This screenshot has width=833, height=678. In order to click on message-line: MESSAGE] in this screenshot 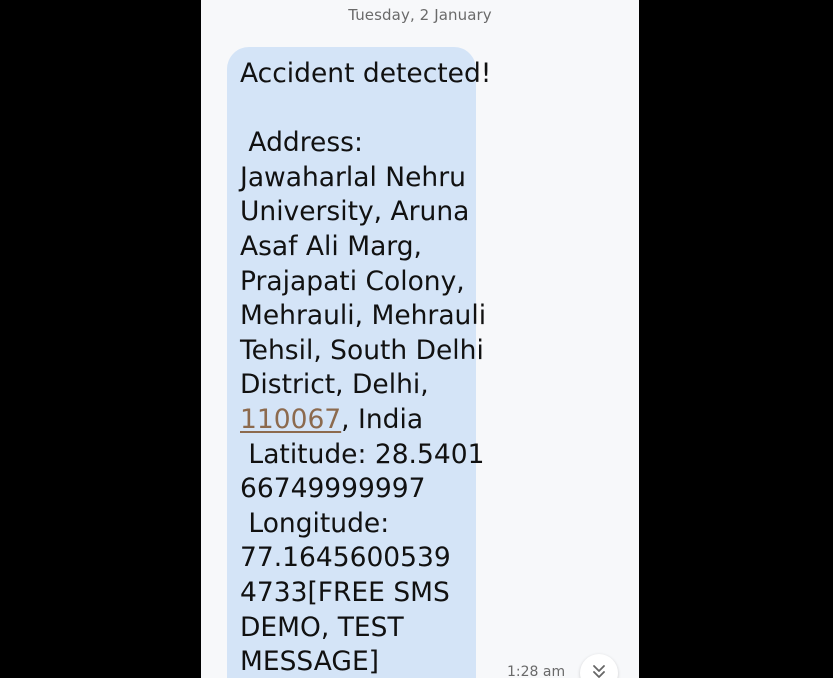, I will do `click(310, 662)`.